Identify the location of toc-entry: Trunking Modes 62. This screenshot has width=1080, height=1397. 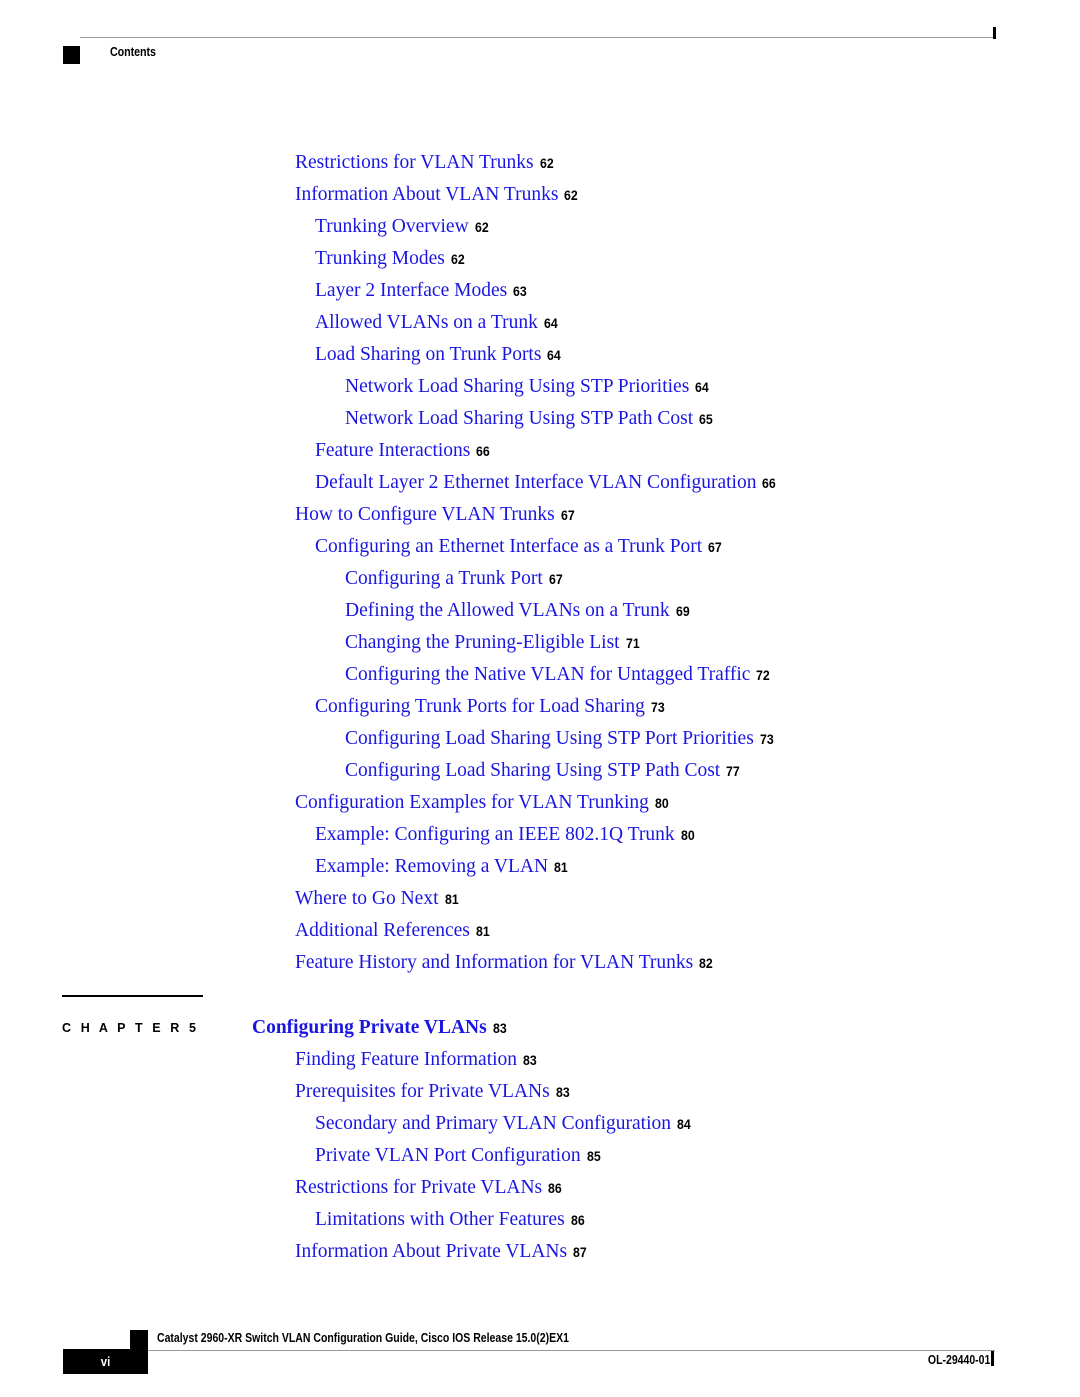
(390, 259).